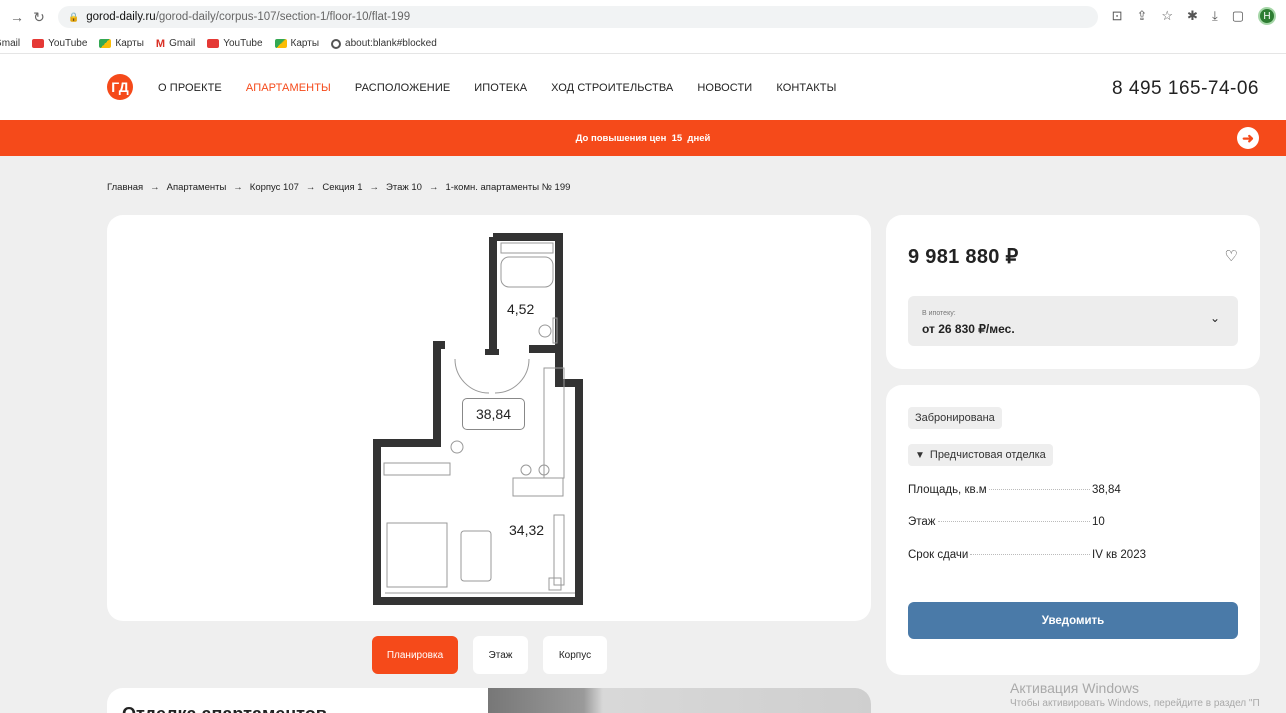 This screenshot has height=713, width=1286. Describe the element at coordinates (1117, 16) in the screenshot. I see `install-icon: ⊡` at that location.